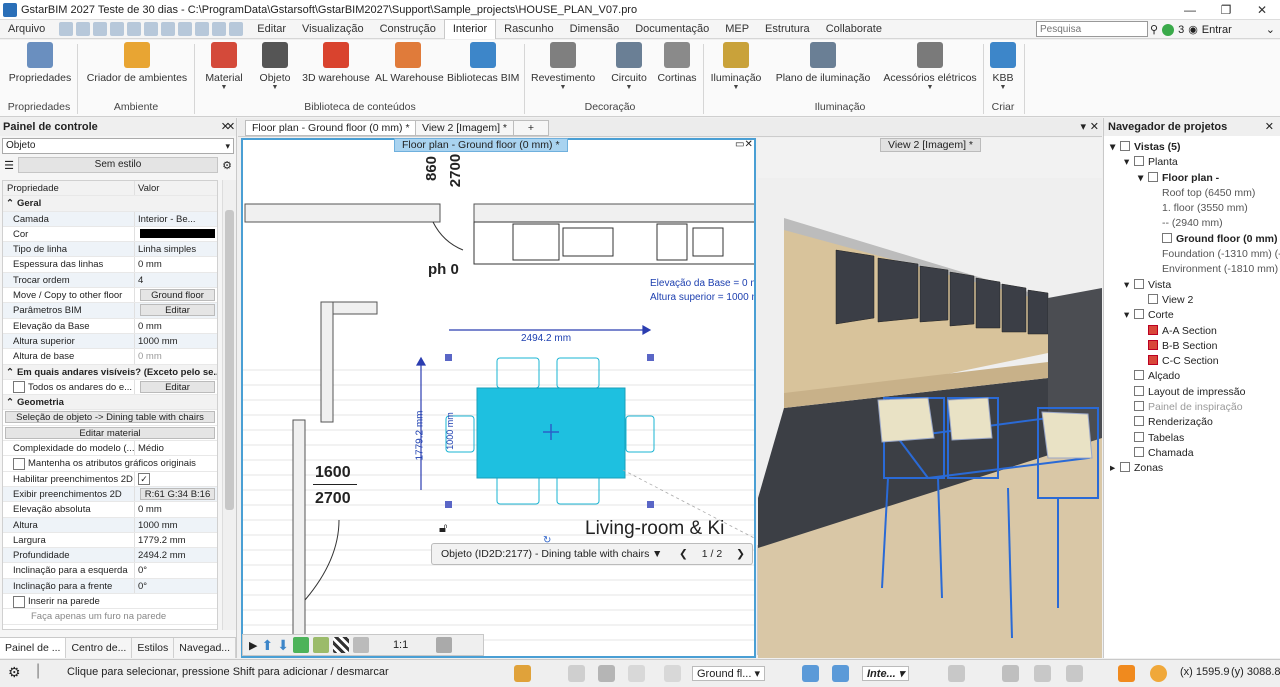  What do you see at coordinates (144, 479) in the screenshot?
I see `checkbox-checked: ✓` at bounding box center [144, 479].